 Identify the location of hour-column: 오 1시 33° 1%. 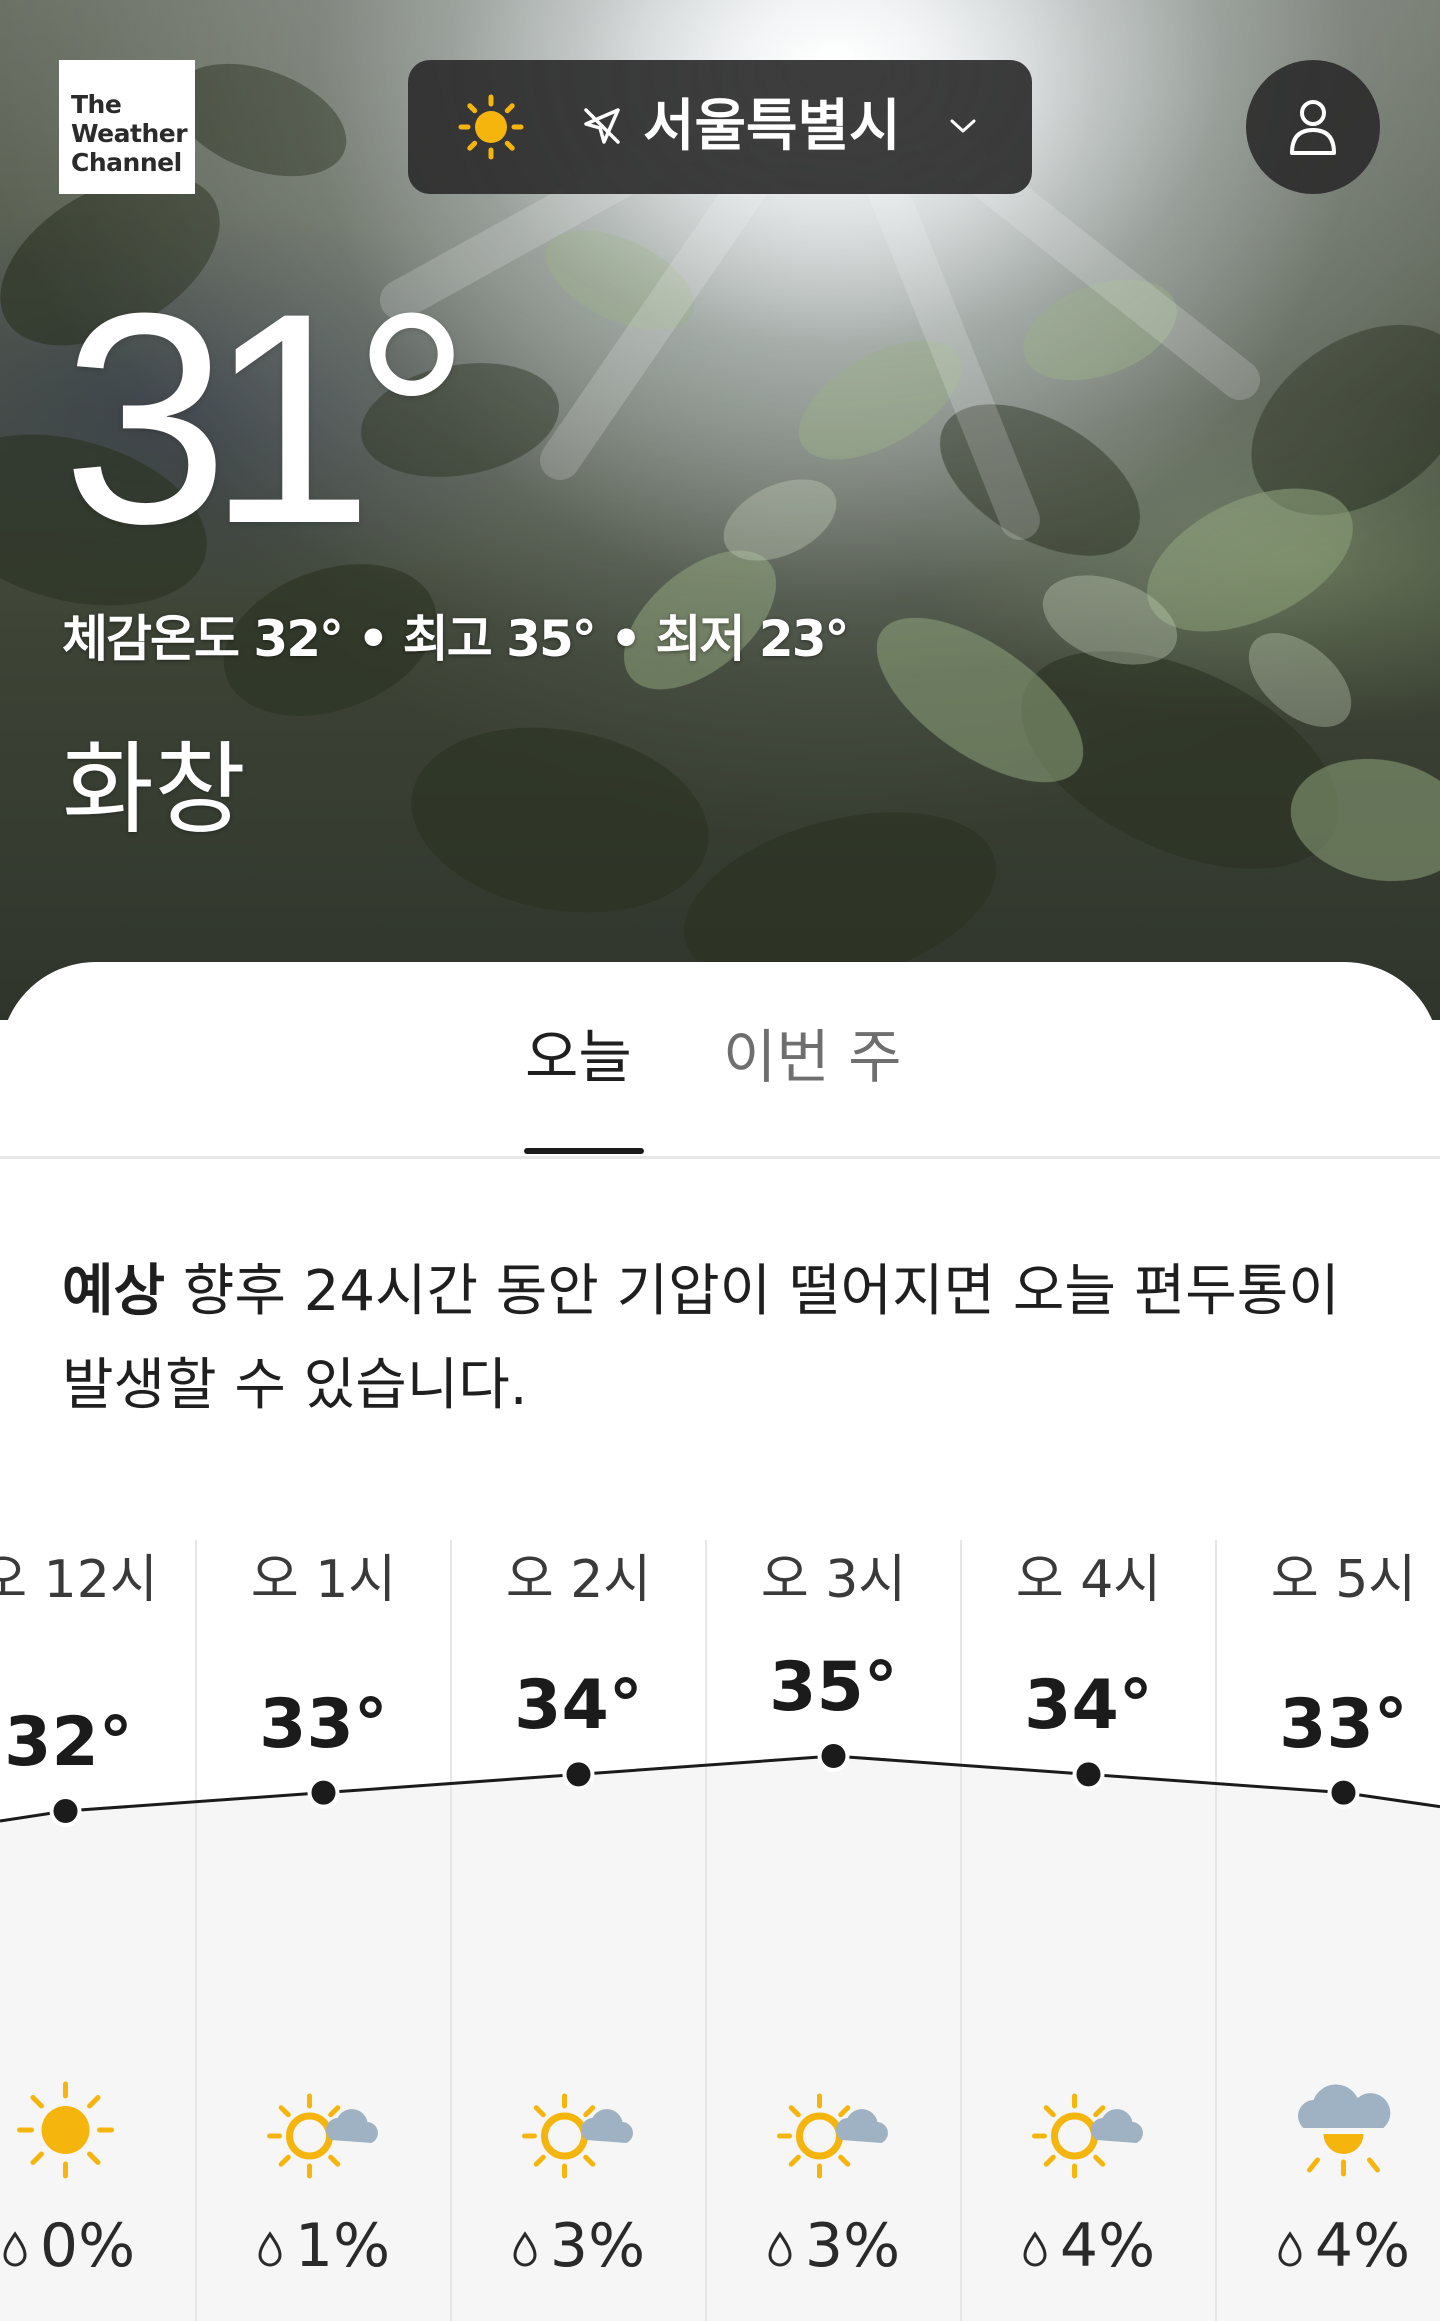
(323, 1930).